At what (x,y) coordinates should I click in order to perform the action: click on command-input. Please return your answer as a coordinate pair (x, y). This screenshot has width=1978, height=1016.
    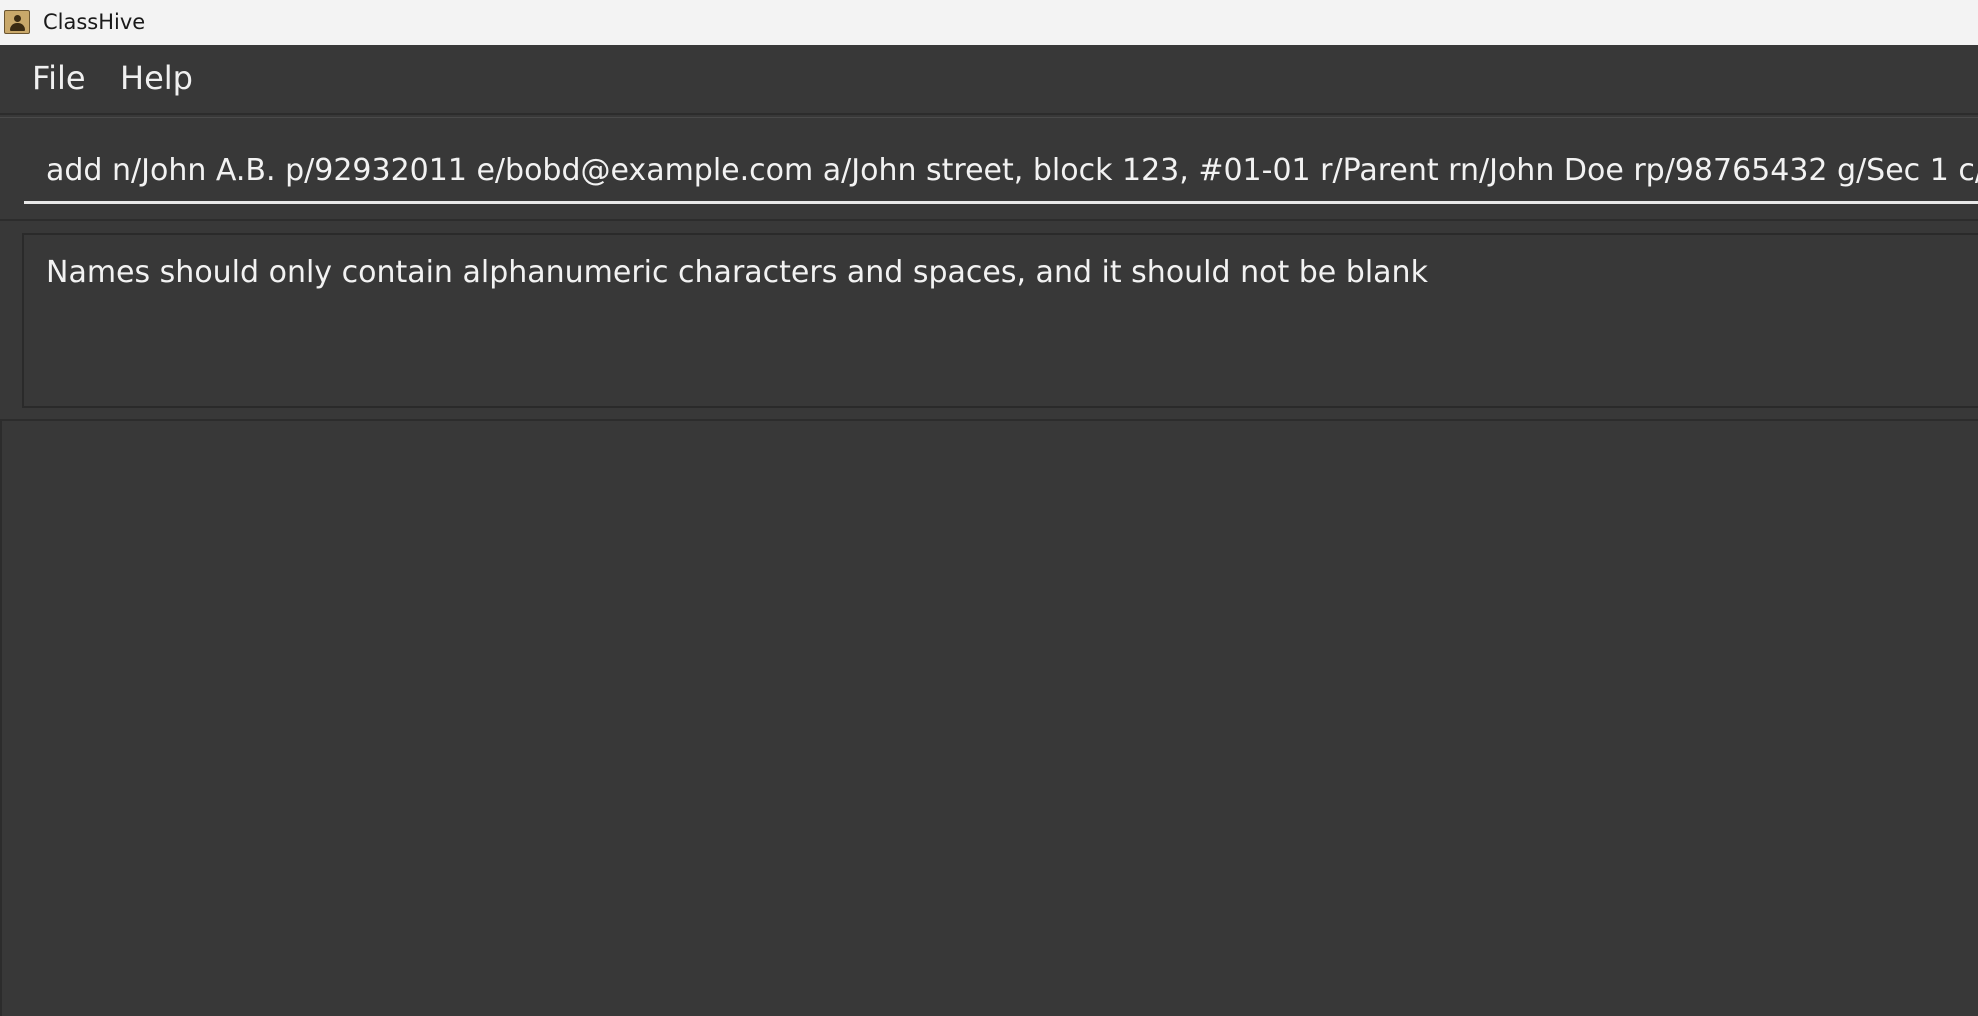
    Looking at the image, I should click on (1001, 172).